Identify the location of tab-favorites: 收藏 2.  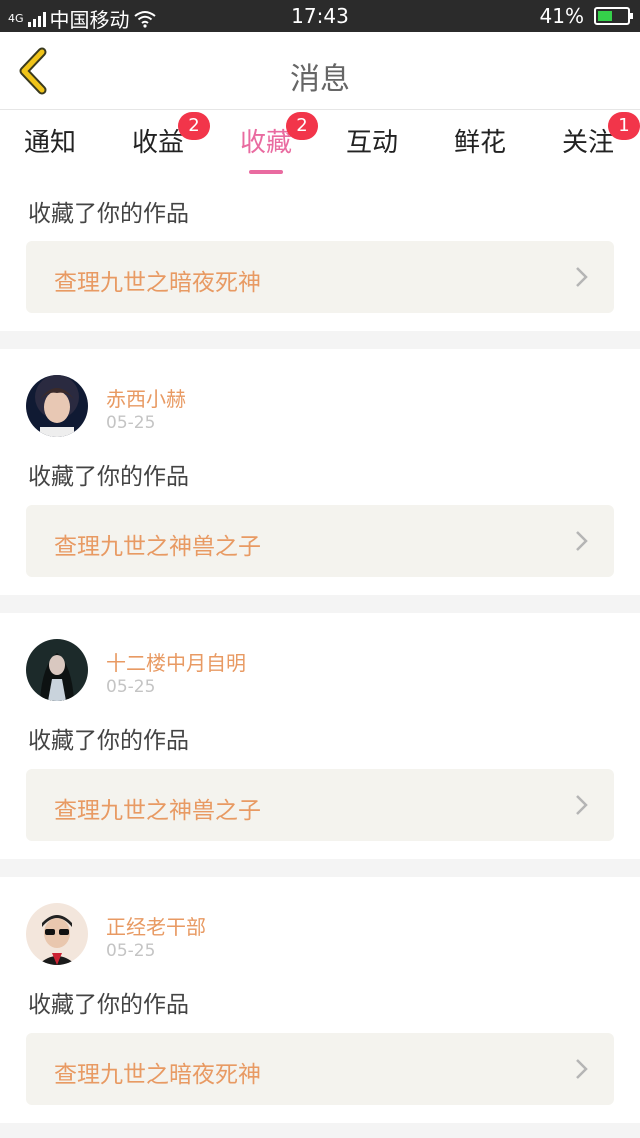
(267, 143).